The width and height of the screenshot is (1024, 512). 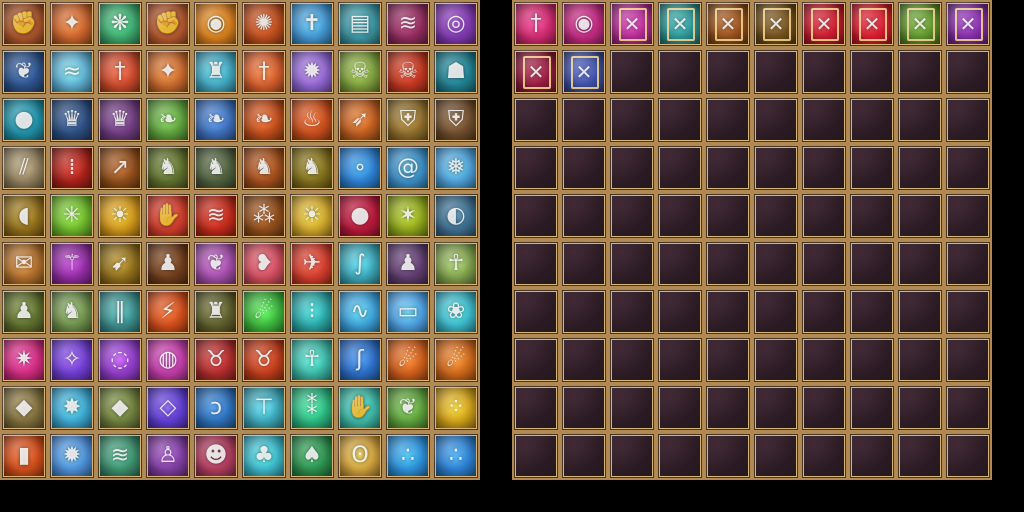 I want to click on skill-slot: ♣, so click(x=264, y=456).